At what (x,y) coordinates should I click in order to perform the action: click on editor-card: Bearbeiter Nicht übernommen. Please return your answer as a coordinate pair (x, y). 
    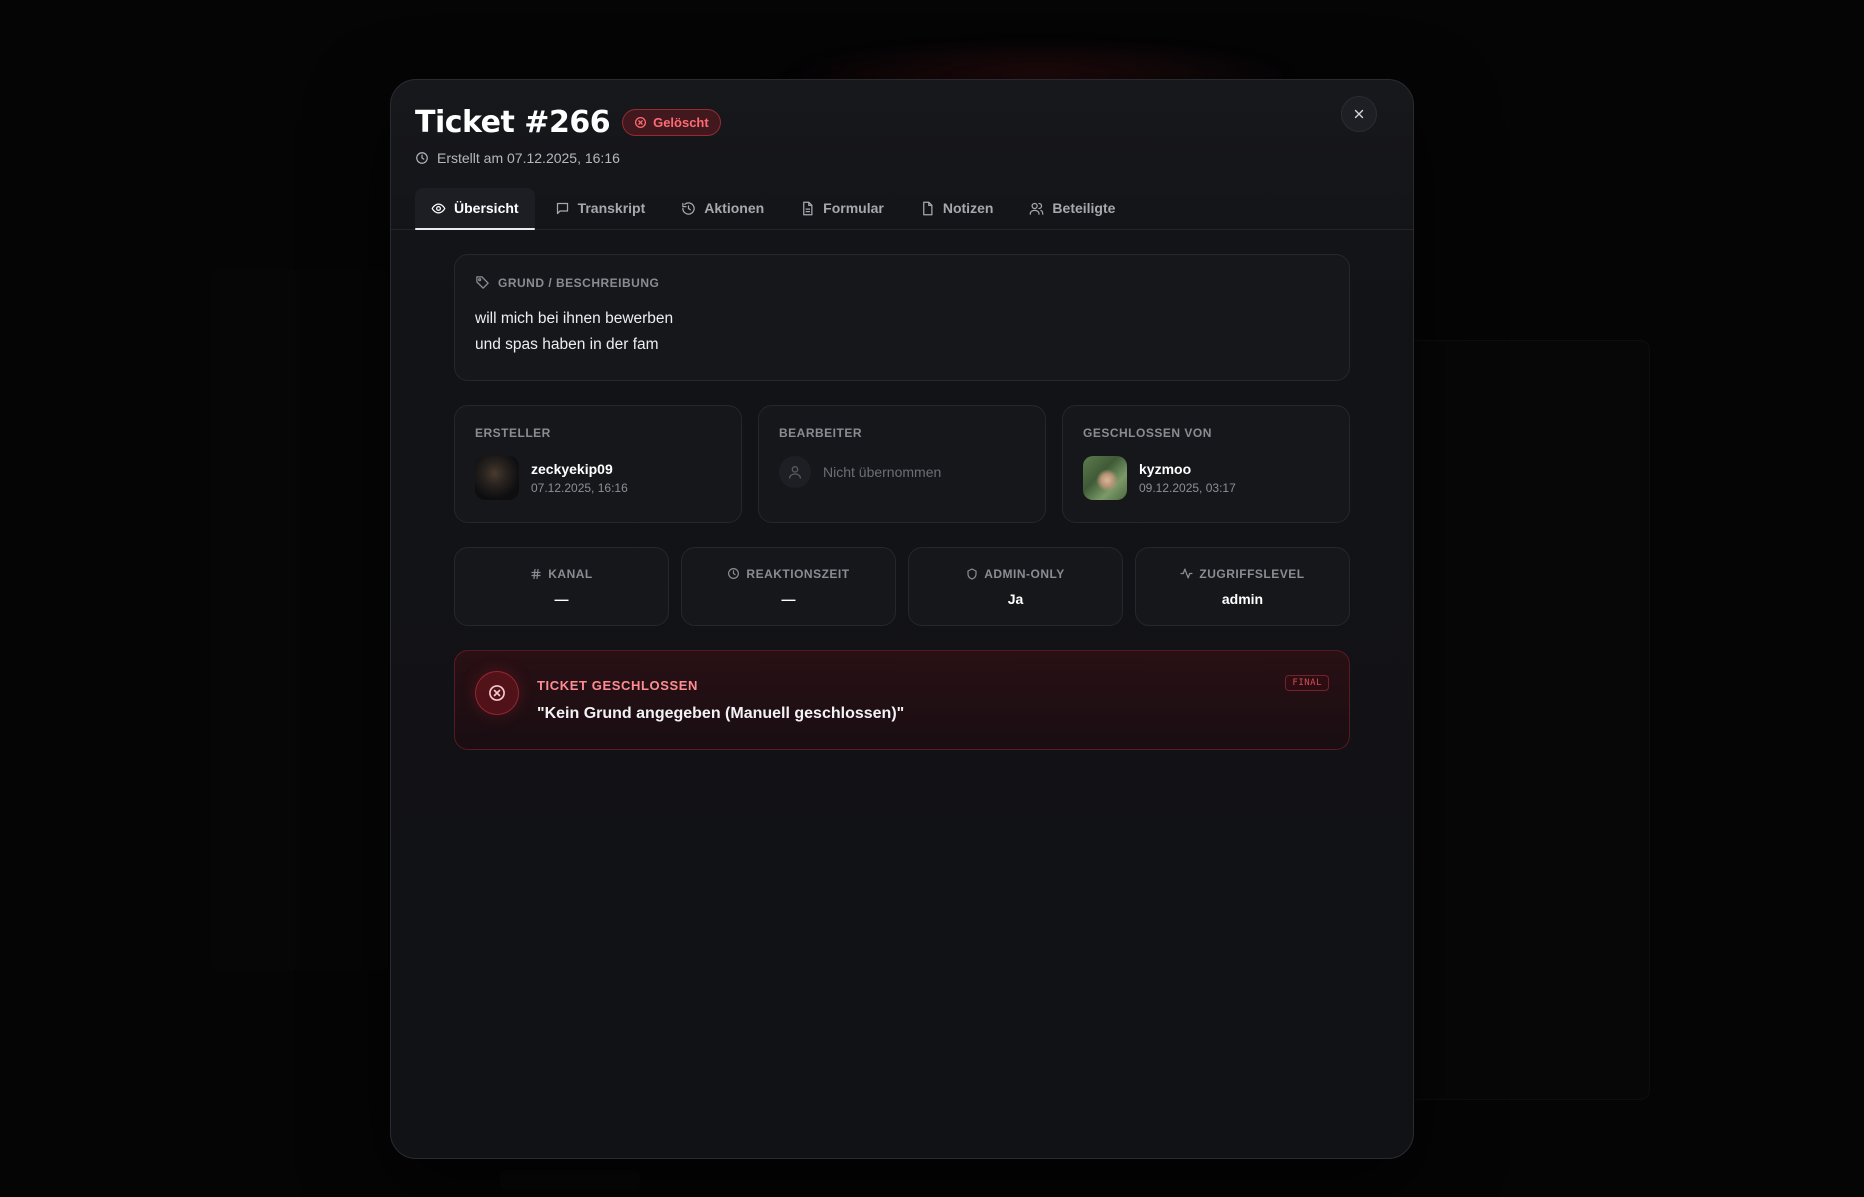
    Looking at the image, I should click on (902, 464).